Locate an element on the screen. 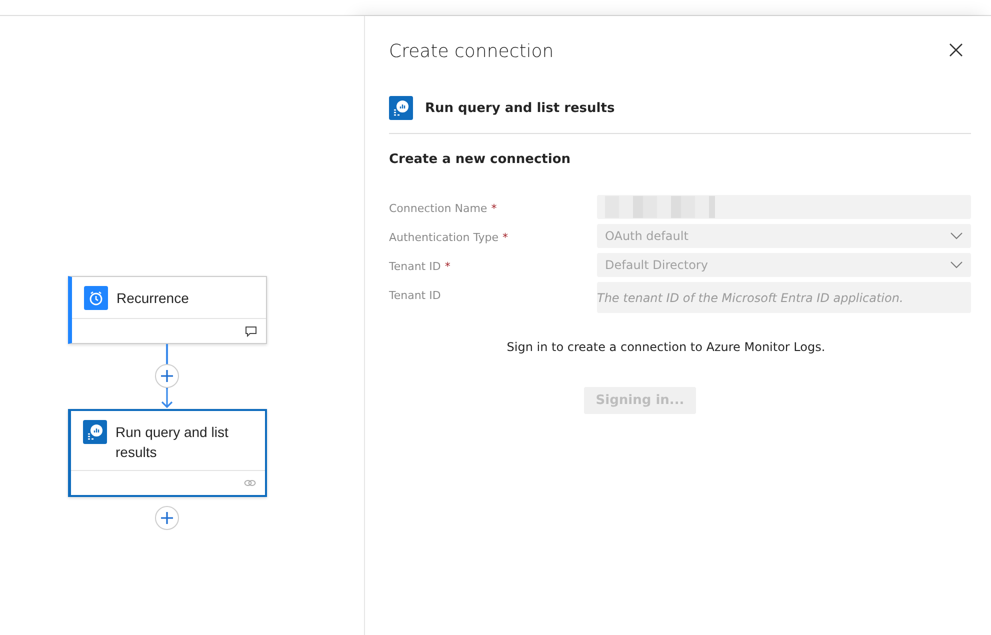 The image size is (991, 635). action-name: Run query and list results is located at coordinates (520, 108).